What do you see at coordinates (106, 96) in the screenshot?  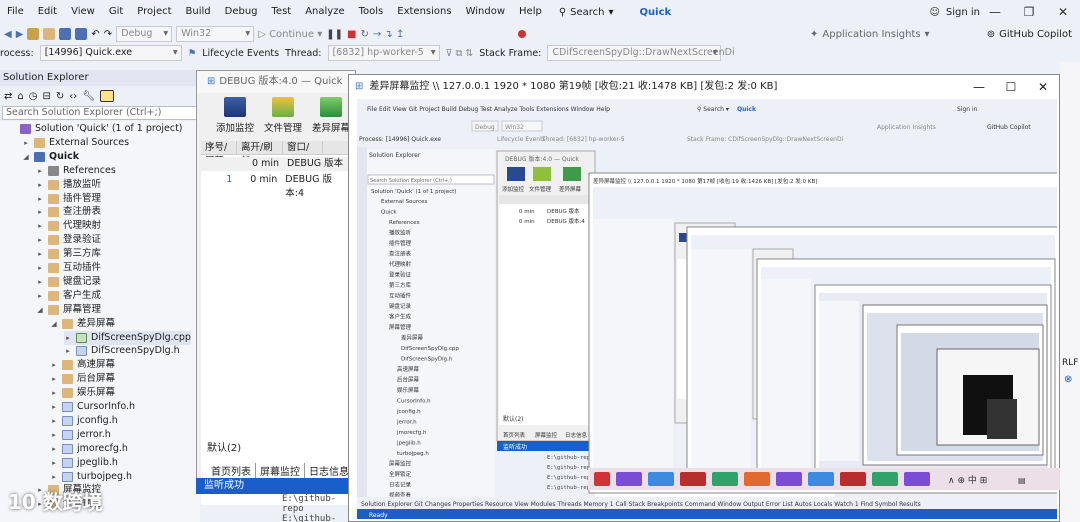 I see `preview-icon` at bounding box center [106, 96].